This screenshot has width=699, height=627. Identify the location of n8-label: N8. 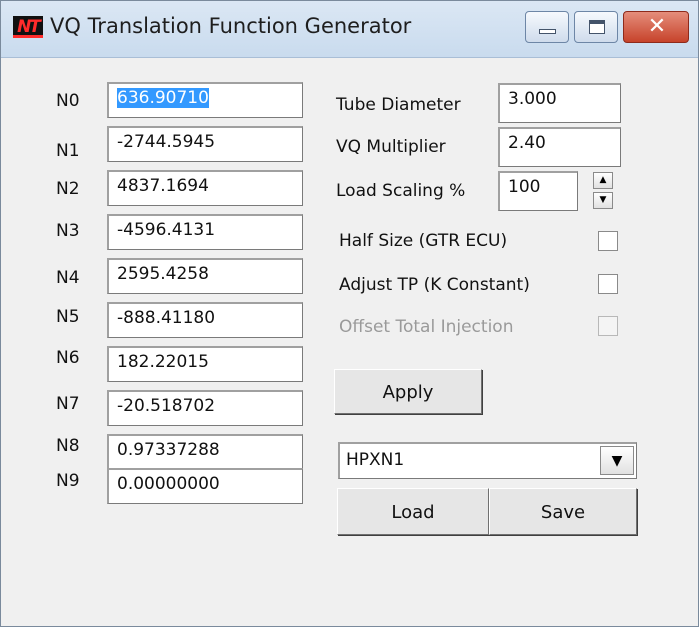
(68, 446).